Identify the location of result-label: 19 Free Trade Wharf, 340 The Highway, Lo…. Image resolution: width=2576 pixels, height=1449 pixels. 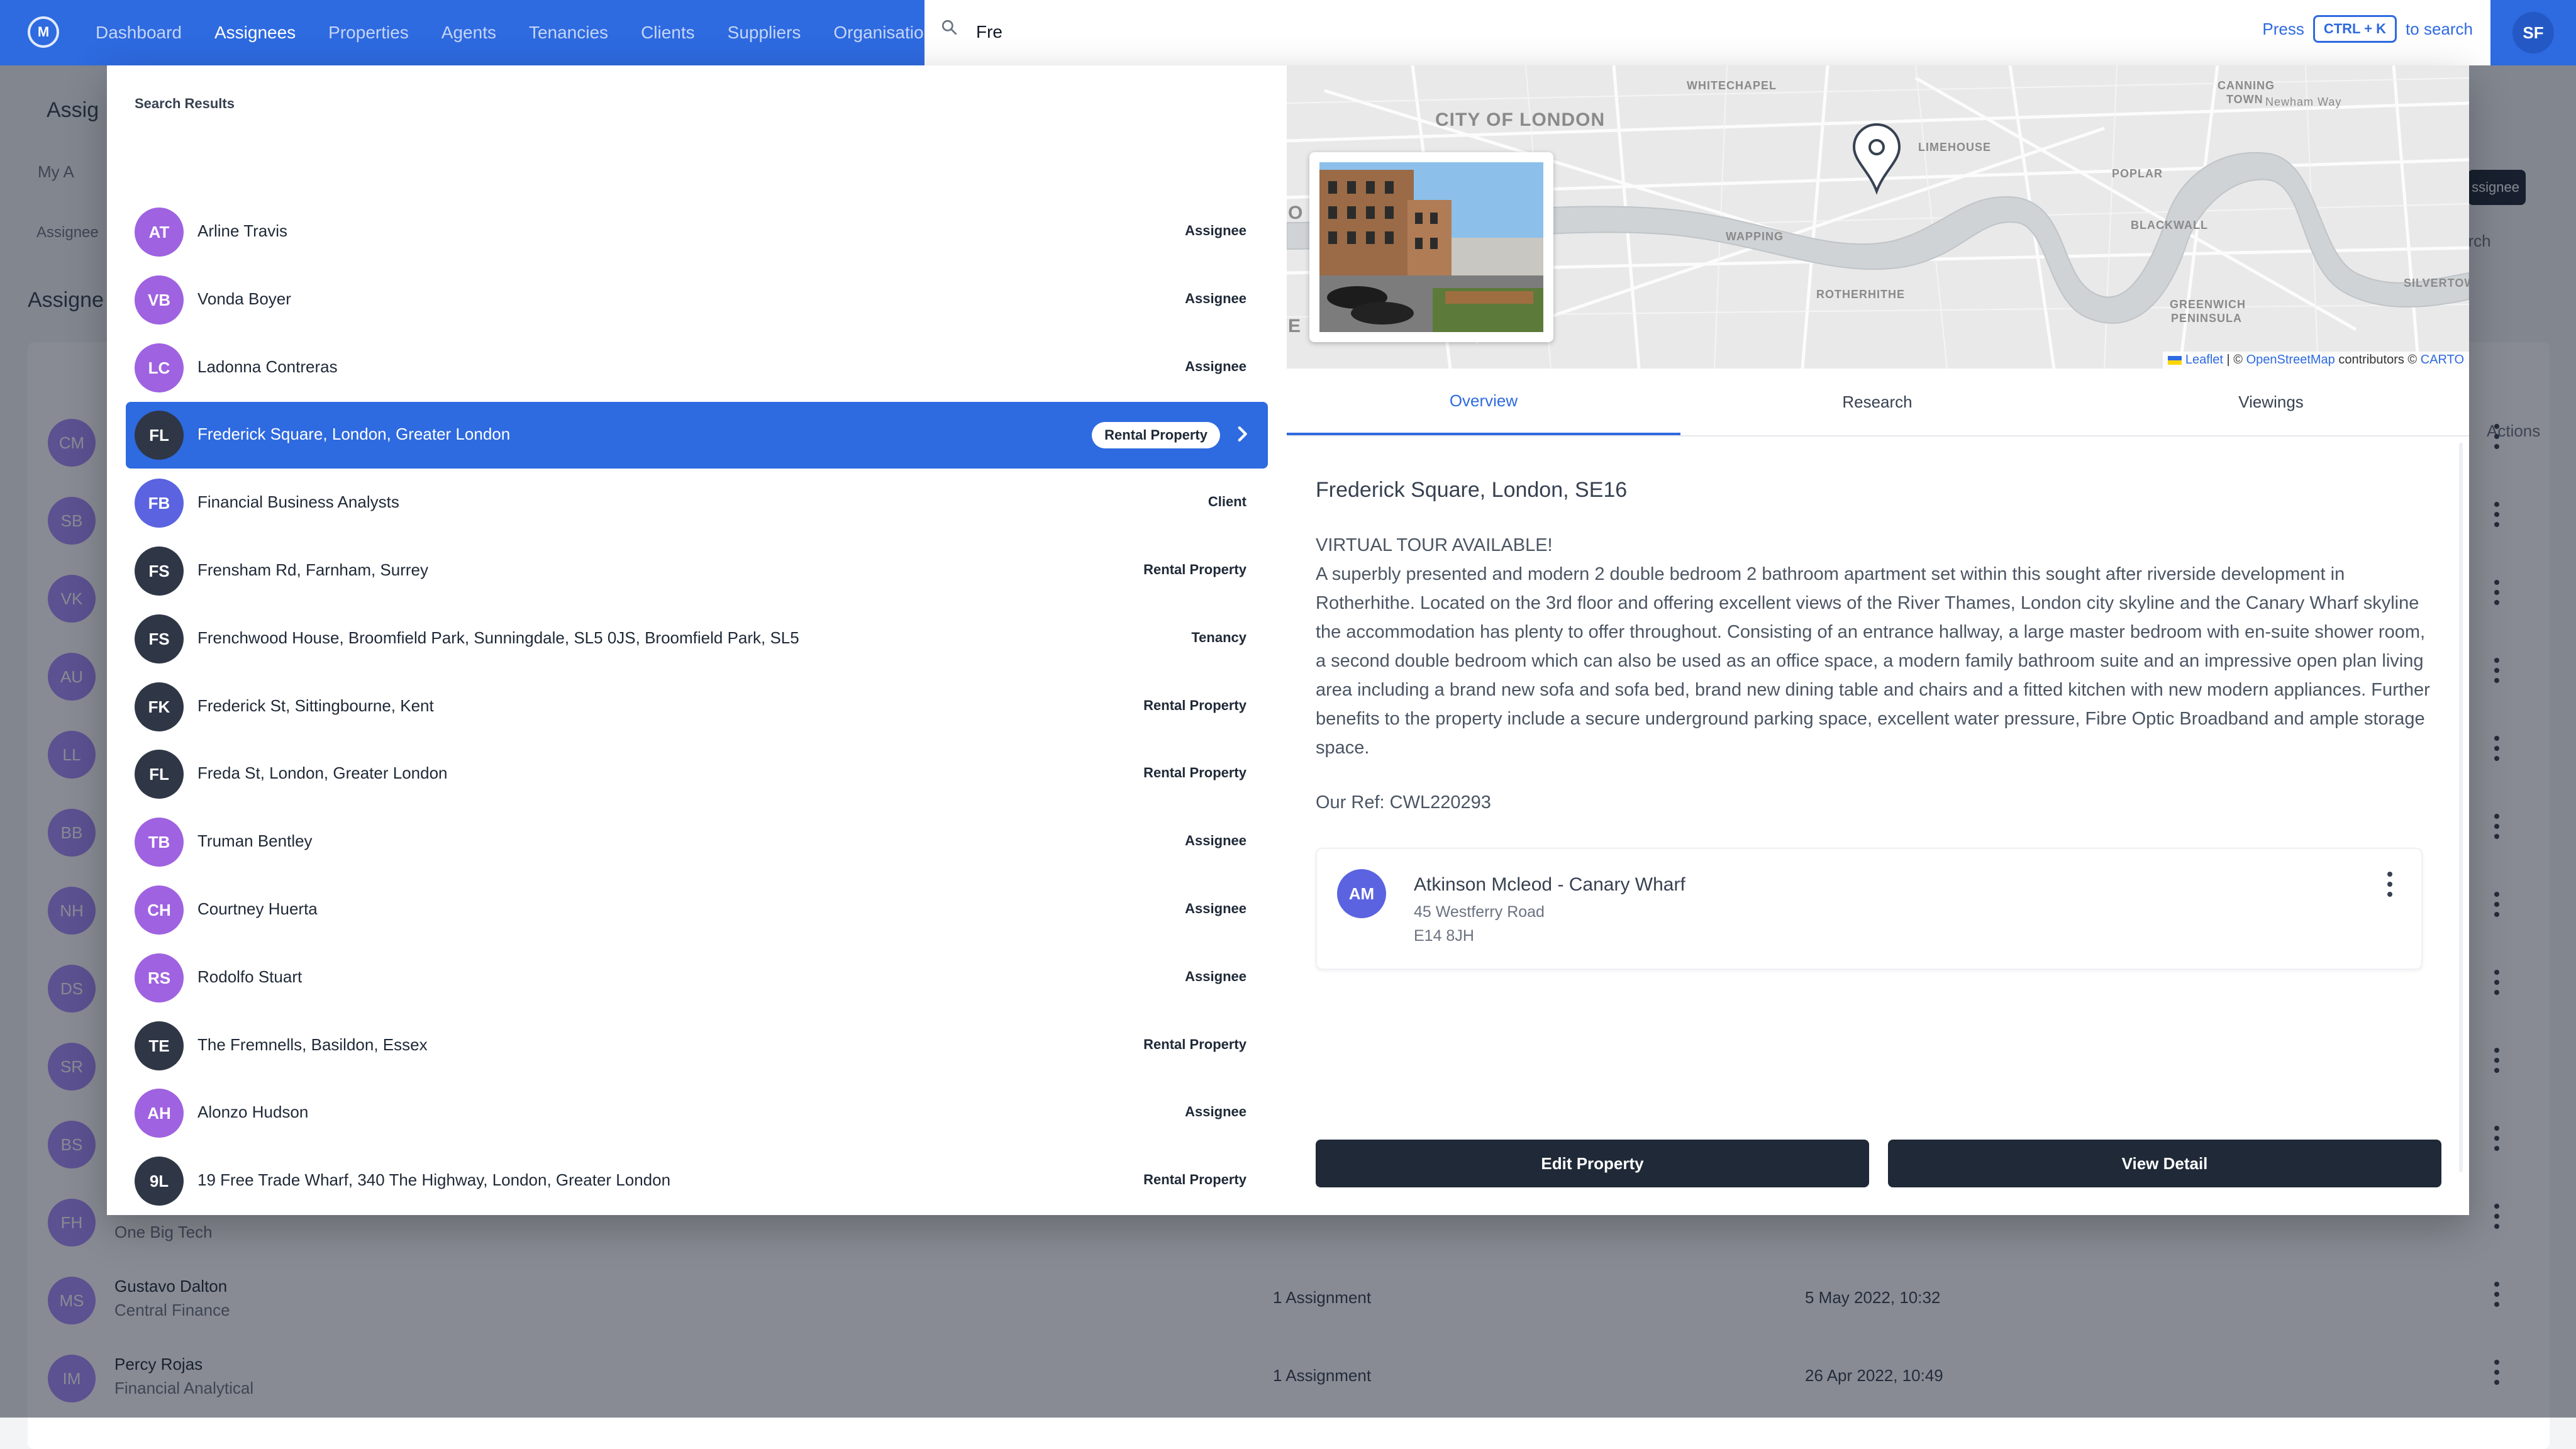
(434, 1179).